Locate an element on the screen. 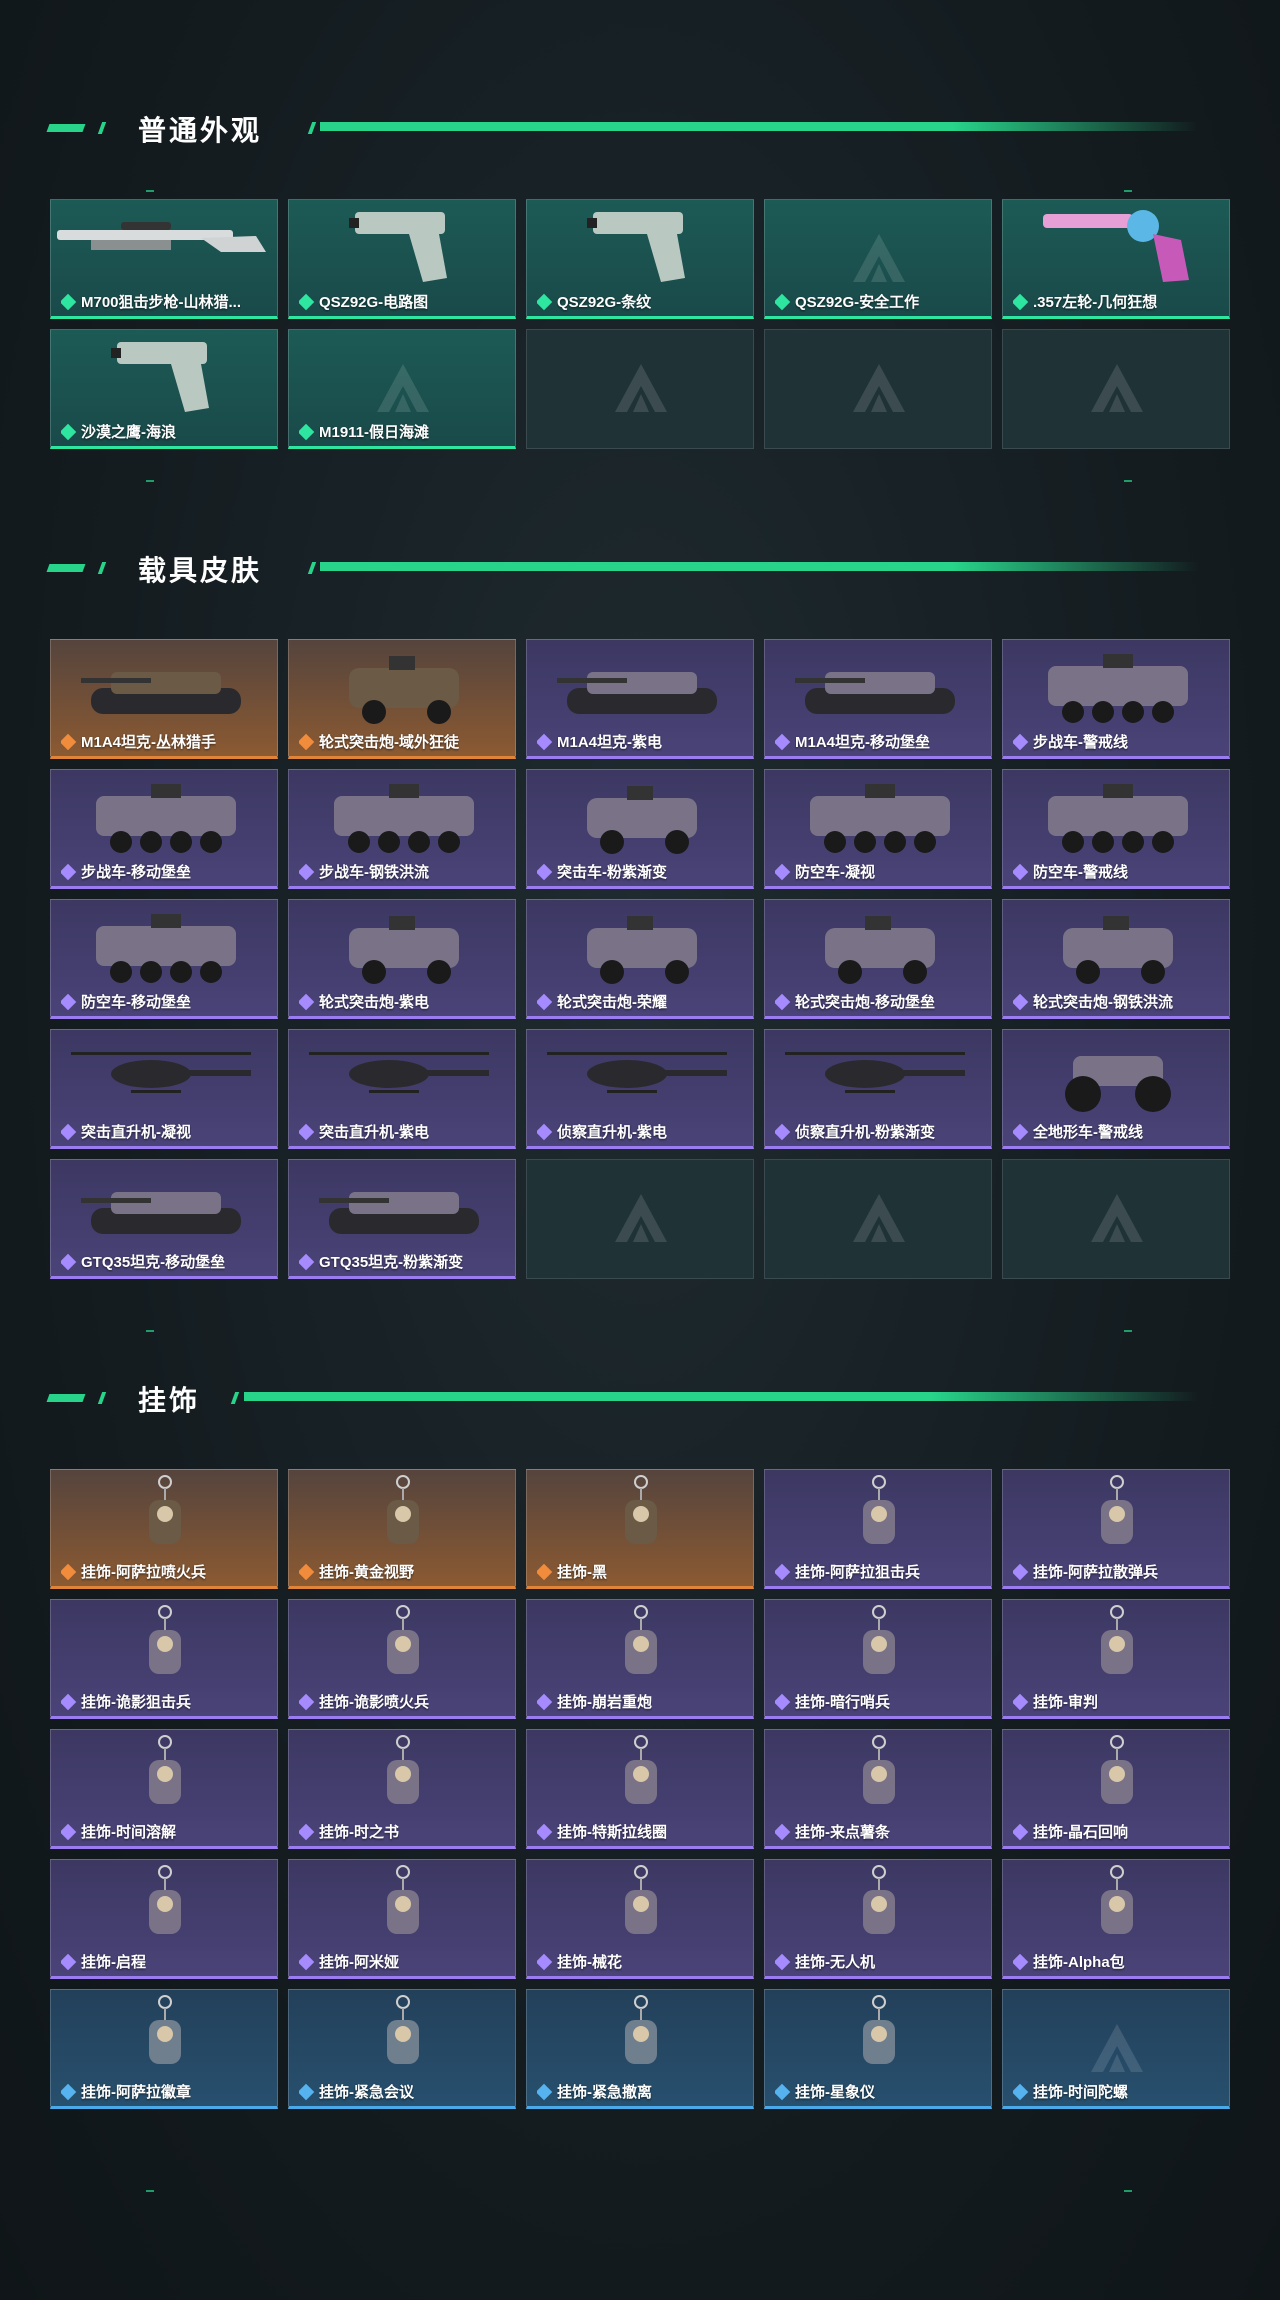  item-name: 挂饰-黄金视野 is located at coordinates (366, 1572).